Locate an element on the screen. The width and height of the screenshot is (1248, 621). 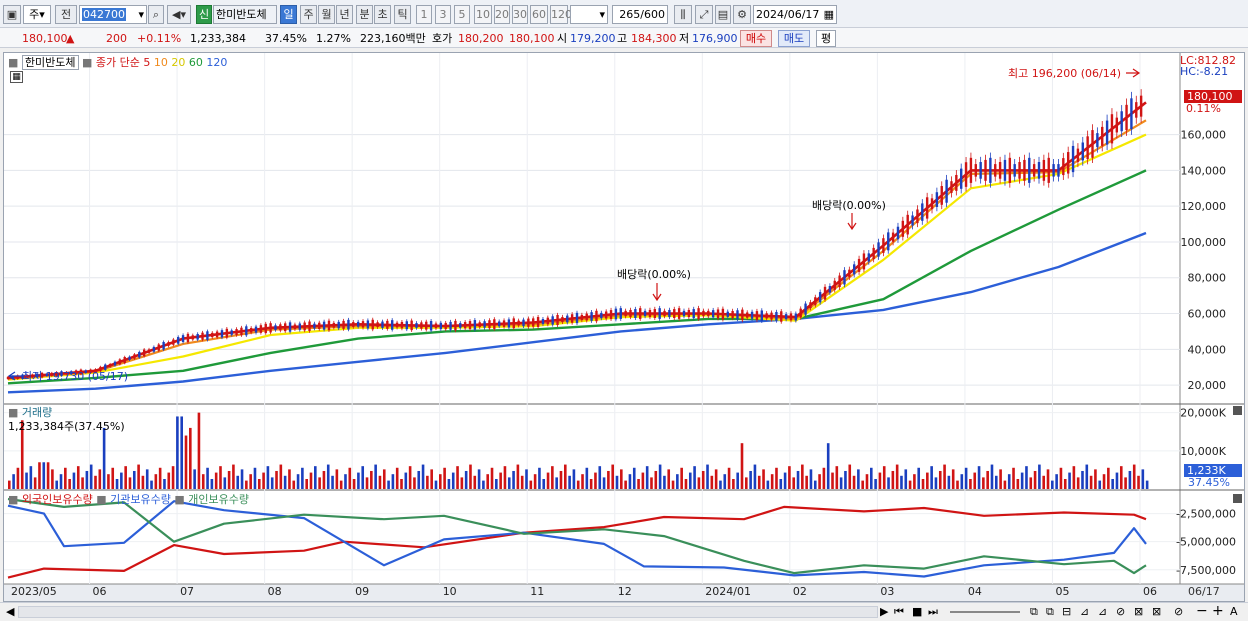
window-menu-icon: ▣ is located at coordinates (12, 14).